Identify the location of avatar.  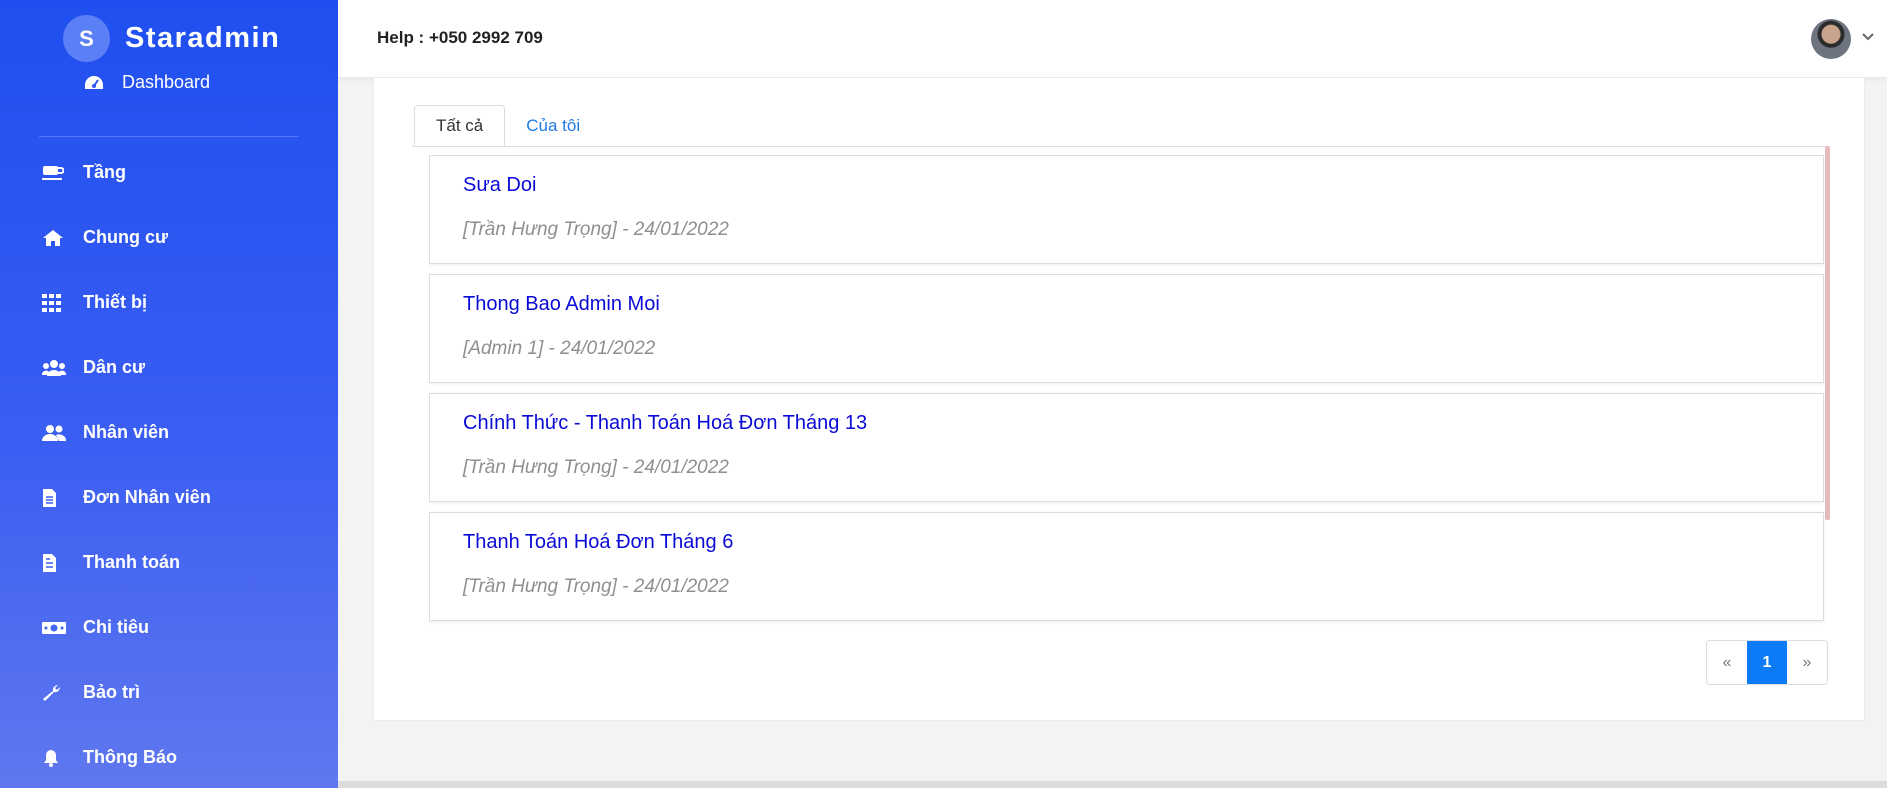
(1831, 39).